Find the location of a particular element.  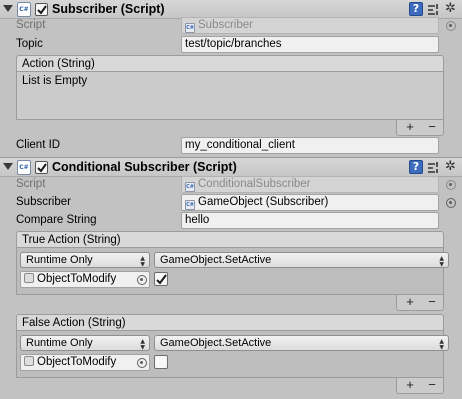

subscriber-enabled-checkbox is located at coordinates (41, 9).